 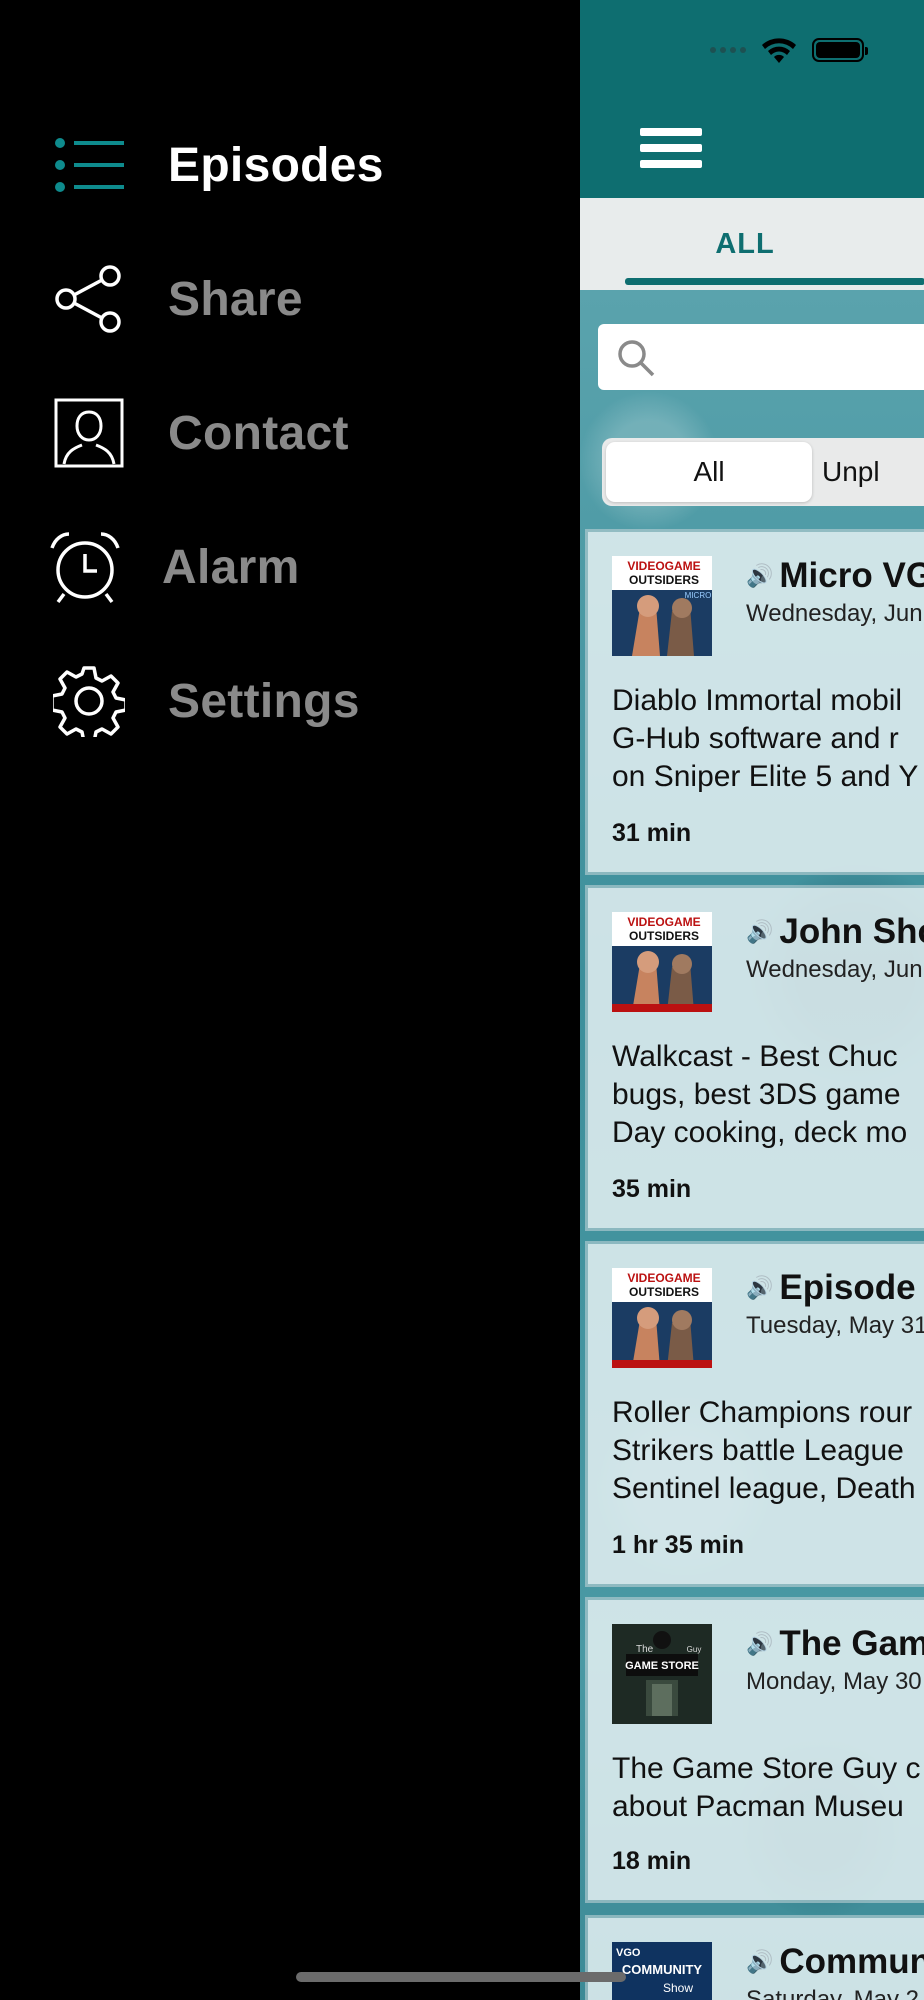 I want to click on menu-hamburger-icon, so click(x=671, y=148).